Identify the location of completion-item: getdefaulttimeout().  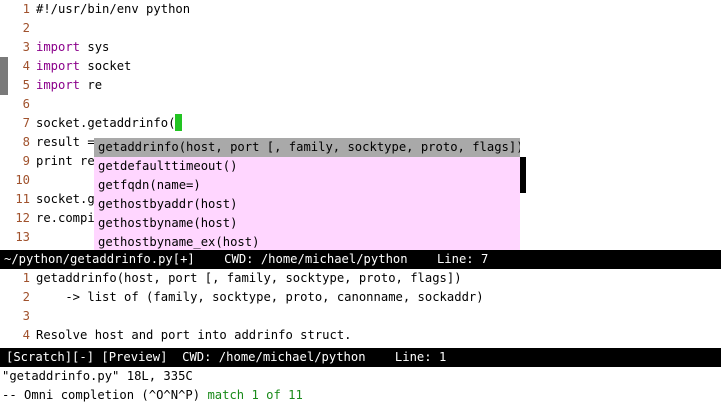
(307, 166).